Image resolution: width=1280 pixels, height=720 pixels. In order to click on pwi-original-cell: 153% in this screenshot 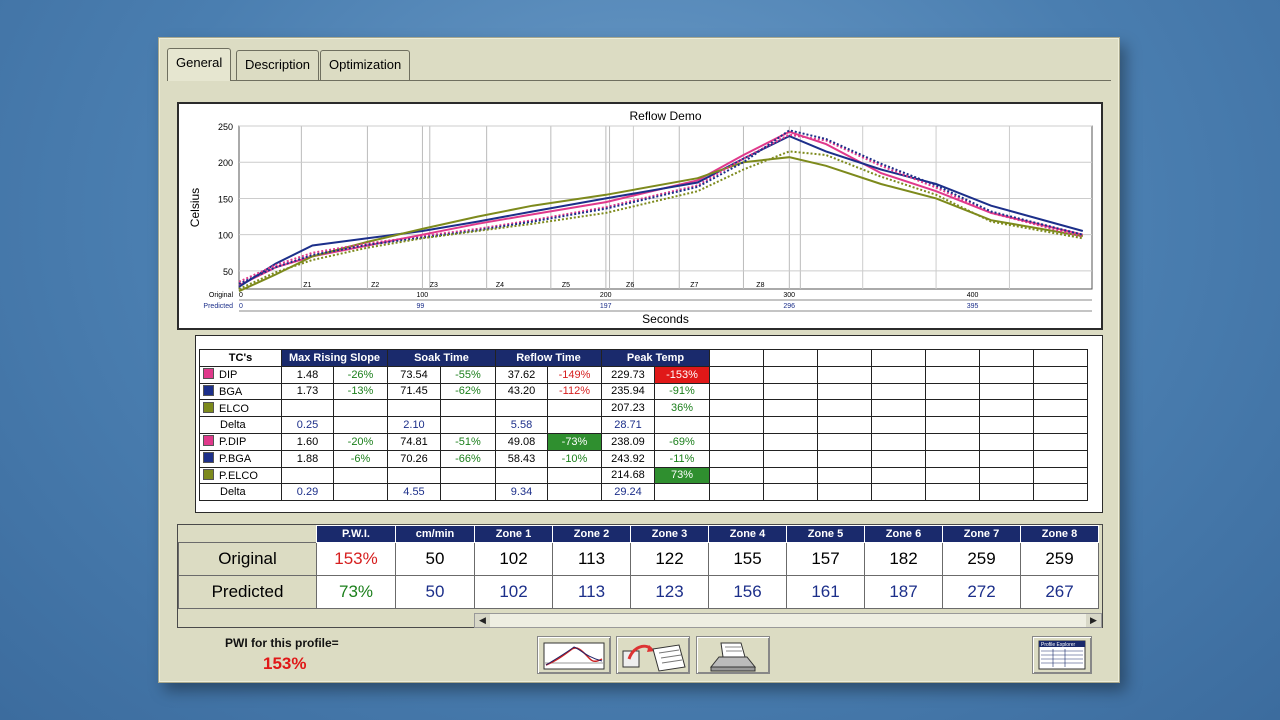, I will do `click(356, 559)`.